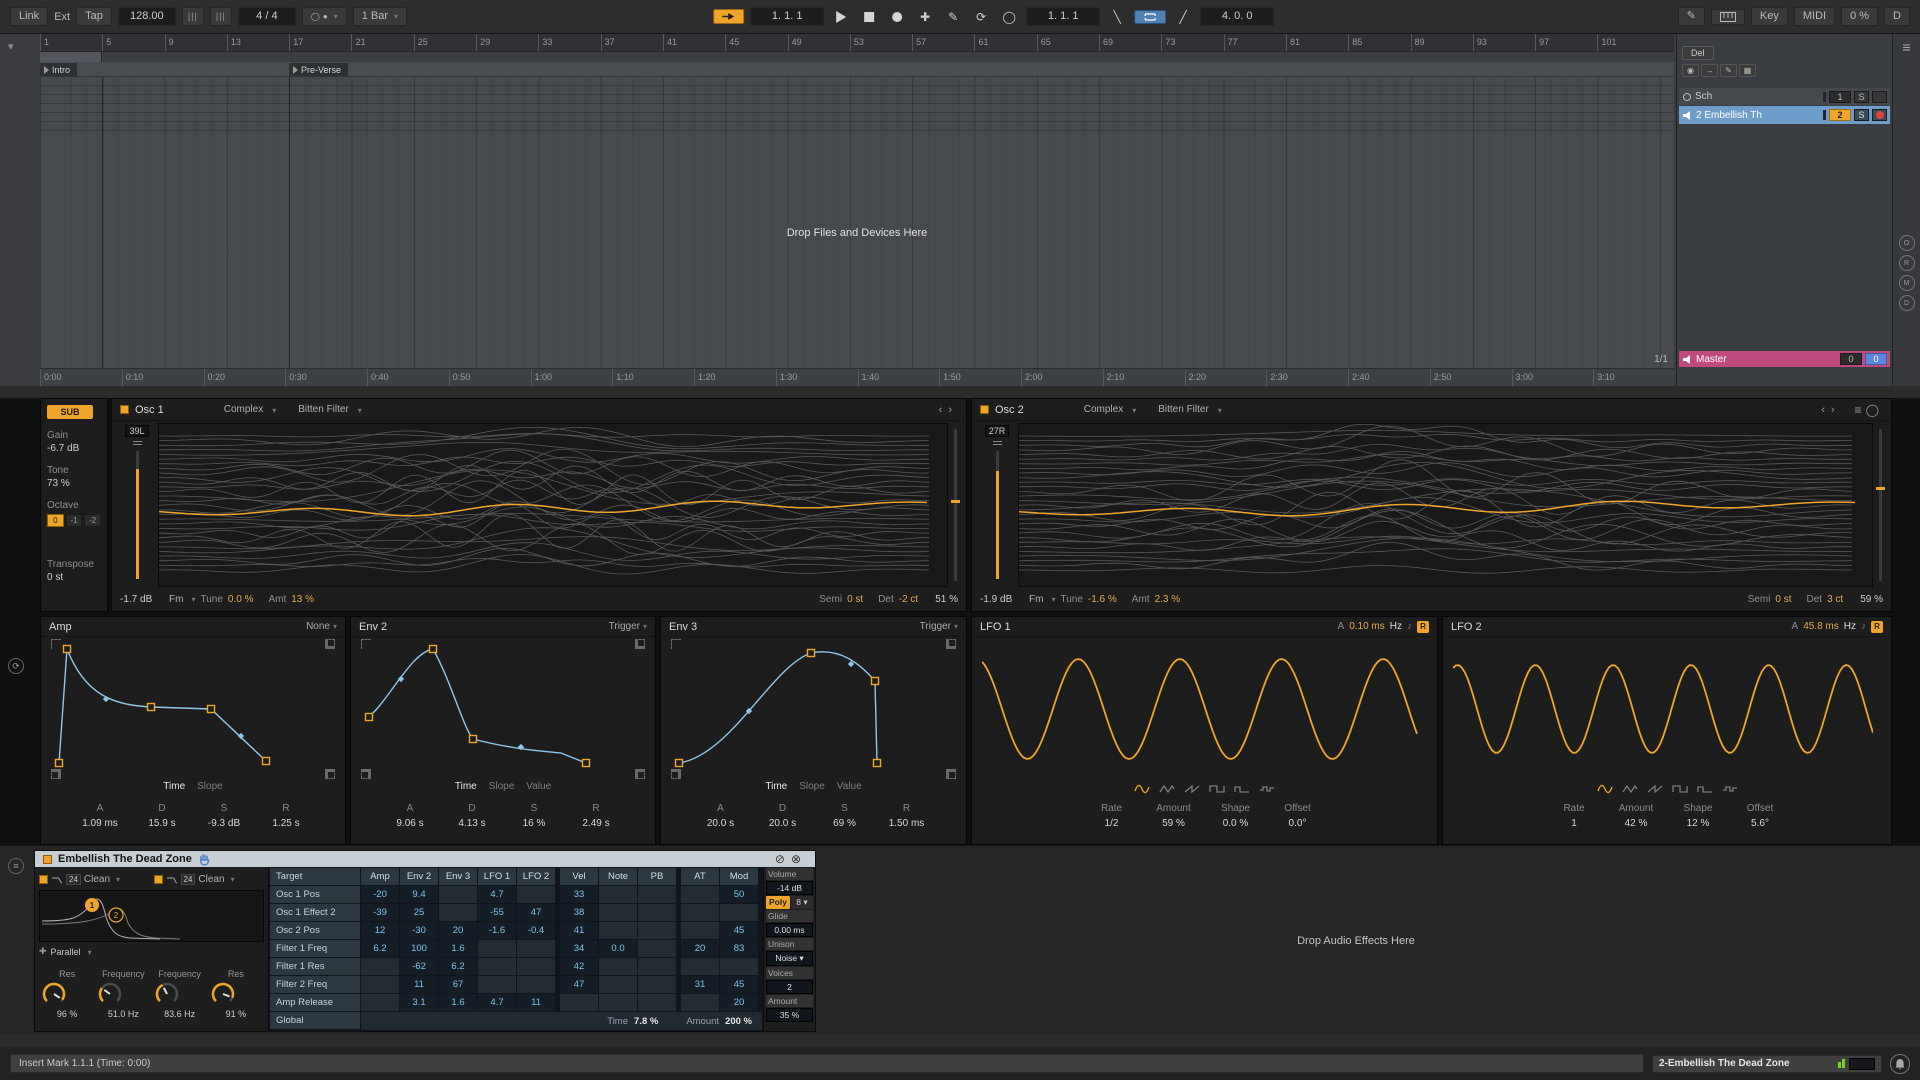 This screenshot has height=1080, width=1920. What do you see at coordinates (787, 16) in the screenshot?
I see `arrangement-position-display: 1. 1. 1` at bounding box center [787, 16].